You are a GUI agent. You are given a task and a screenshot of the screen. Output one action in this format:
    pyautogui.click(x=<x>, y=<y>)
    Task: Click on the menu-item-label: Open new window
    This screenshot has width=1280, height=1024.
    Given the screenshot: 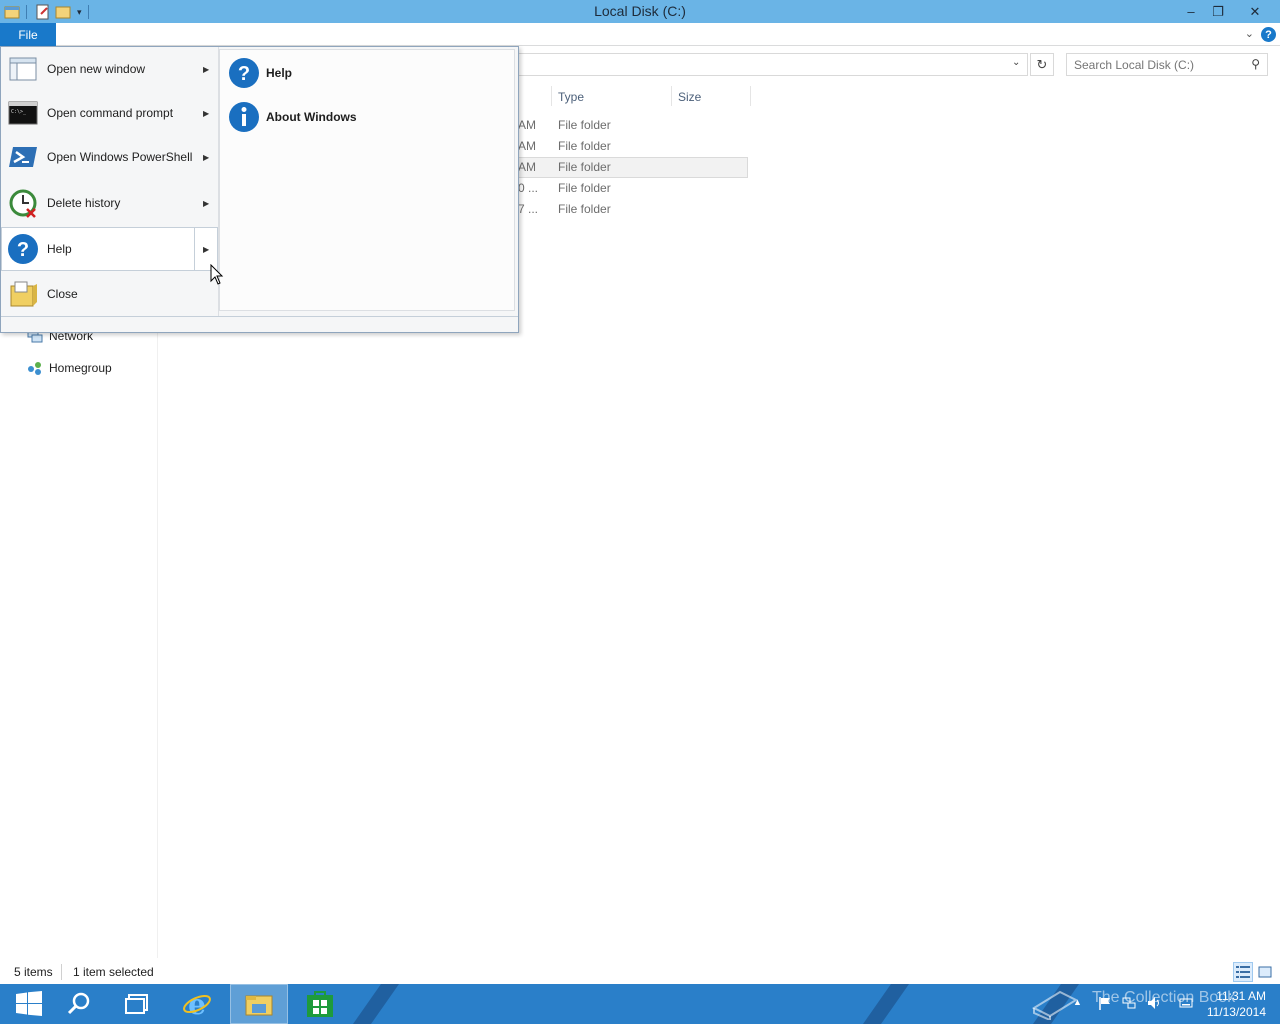 What is the action you would take?
    pyautogui.click(x=96, y=69)
    